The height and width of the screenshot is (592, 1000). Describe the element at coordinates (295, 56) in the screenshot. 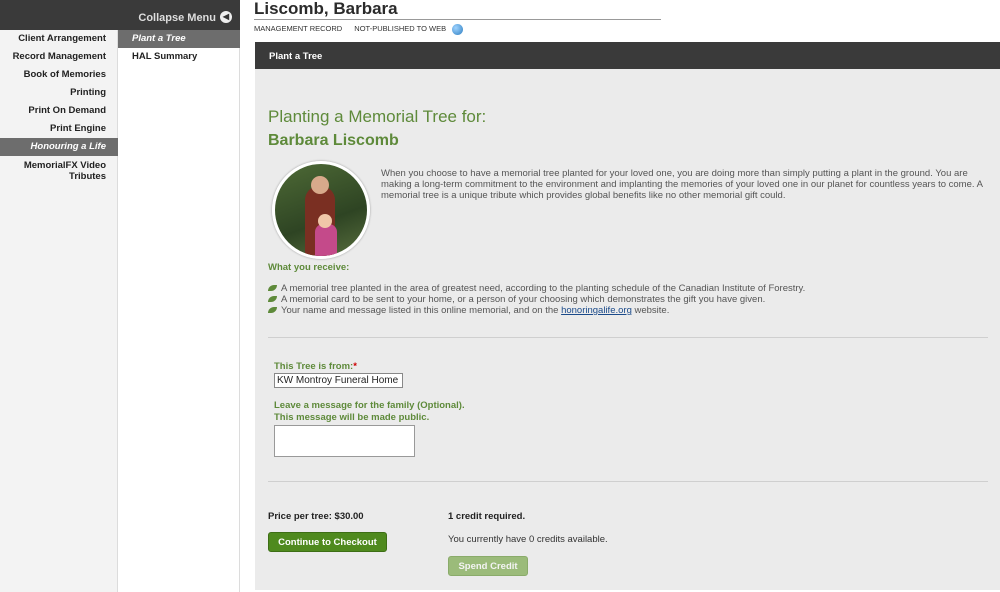

I see `tab-plant-a-tree: Plant a Tree` at that location.